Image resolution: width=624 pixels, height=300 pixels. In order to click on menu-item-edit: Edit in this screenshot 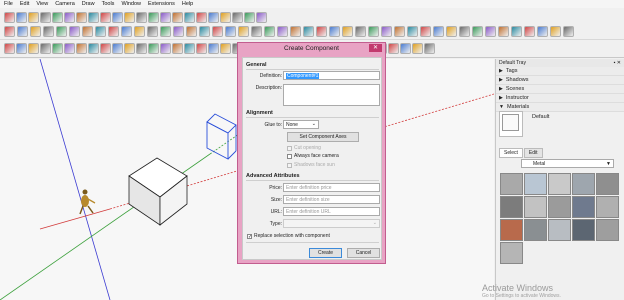, I will do `click(24, 4)`.